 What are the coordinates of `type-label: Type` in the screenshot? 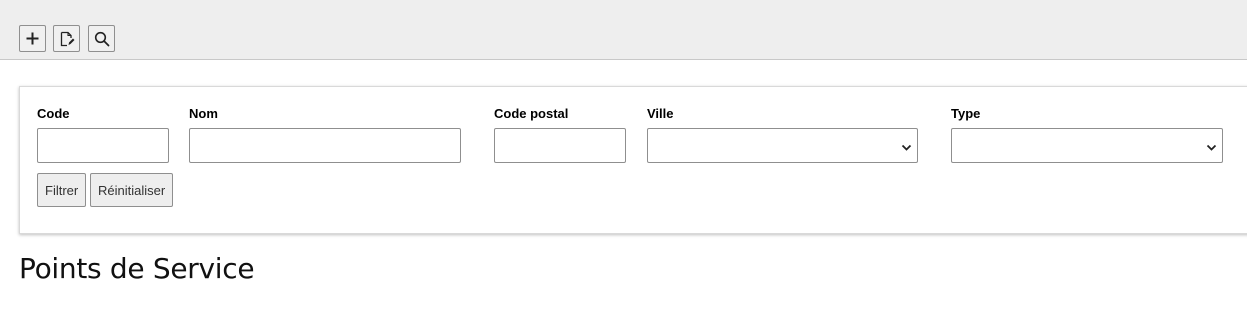 It's located at (966, 113).